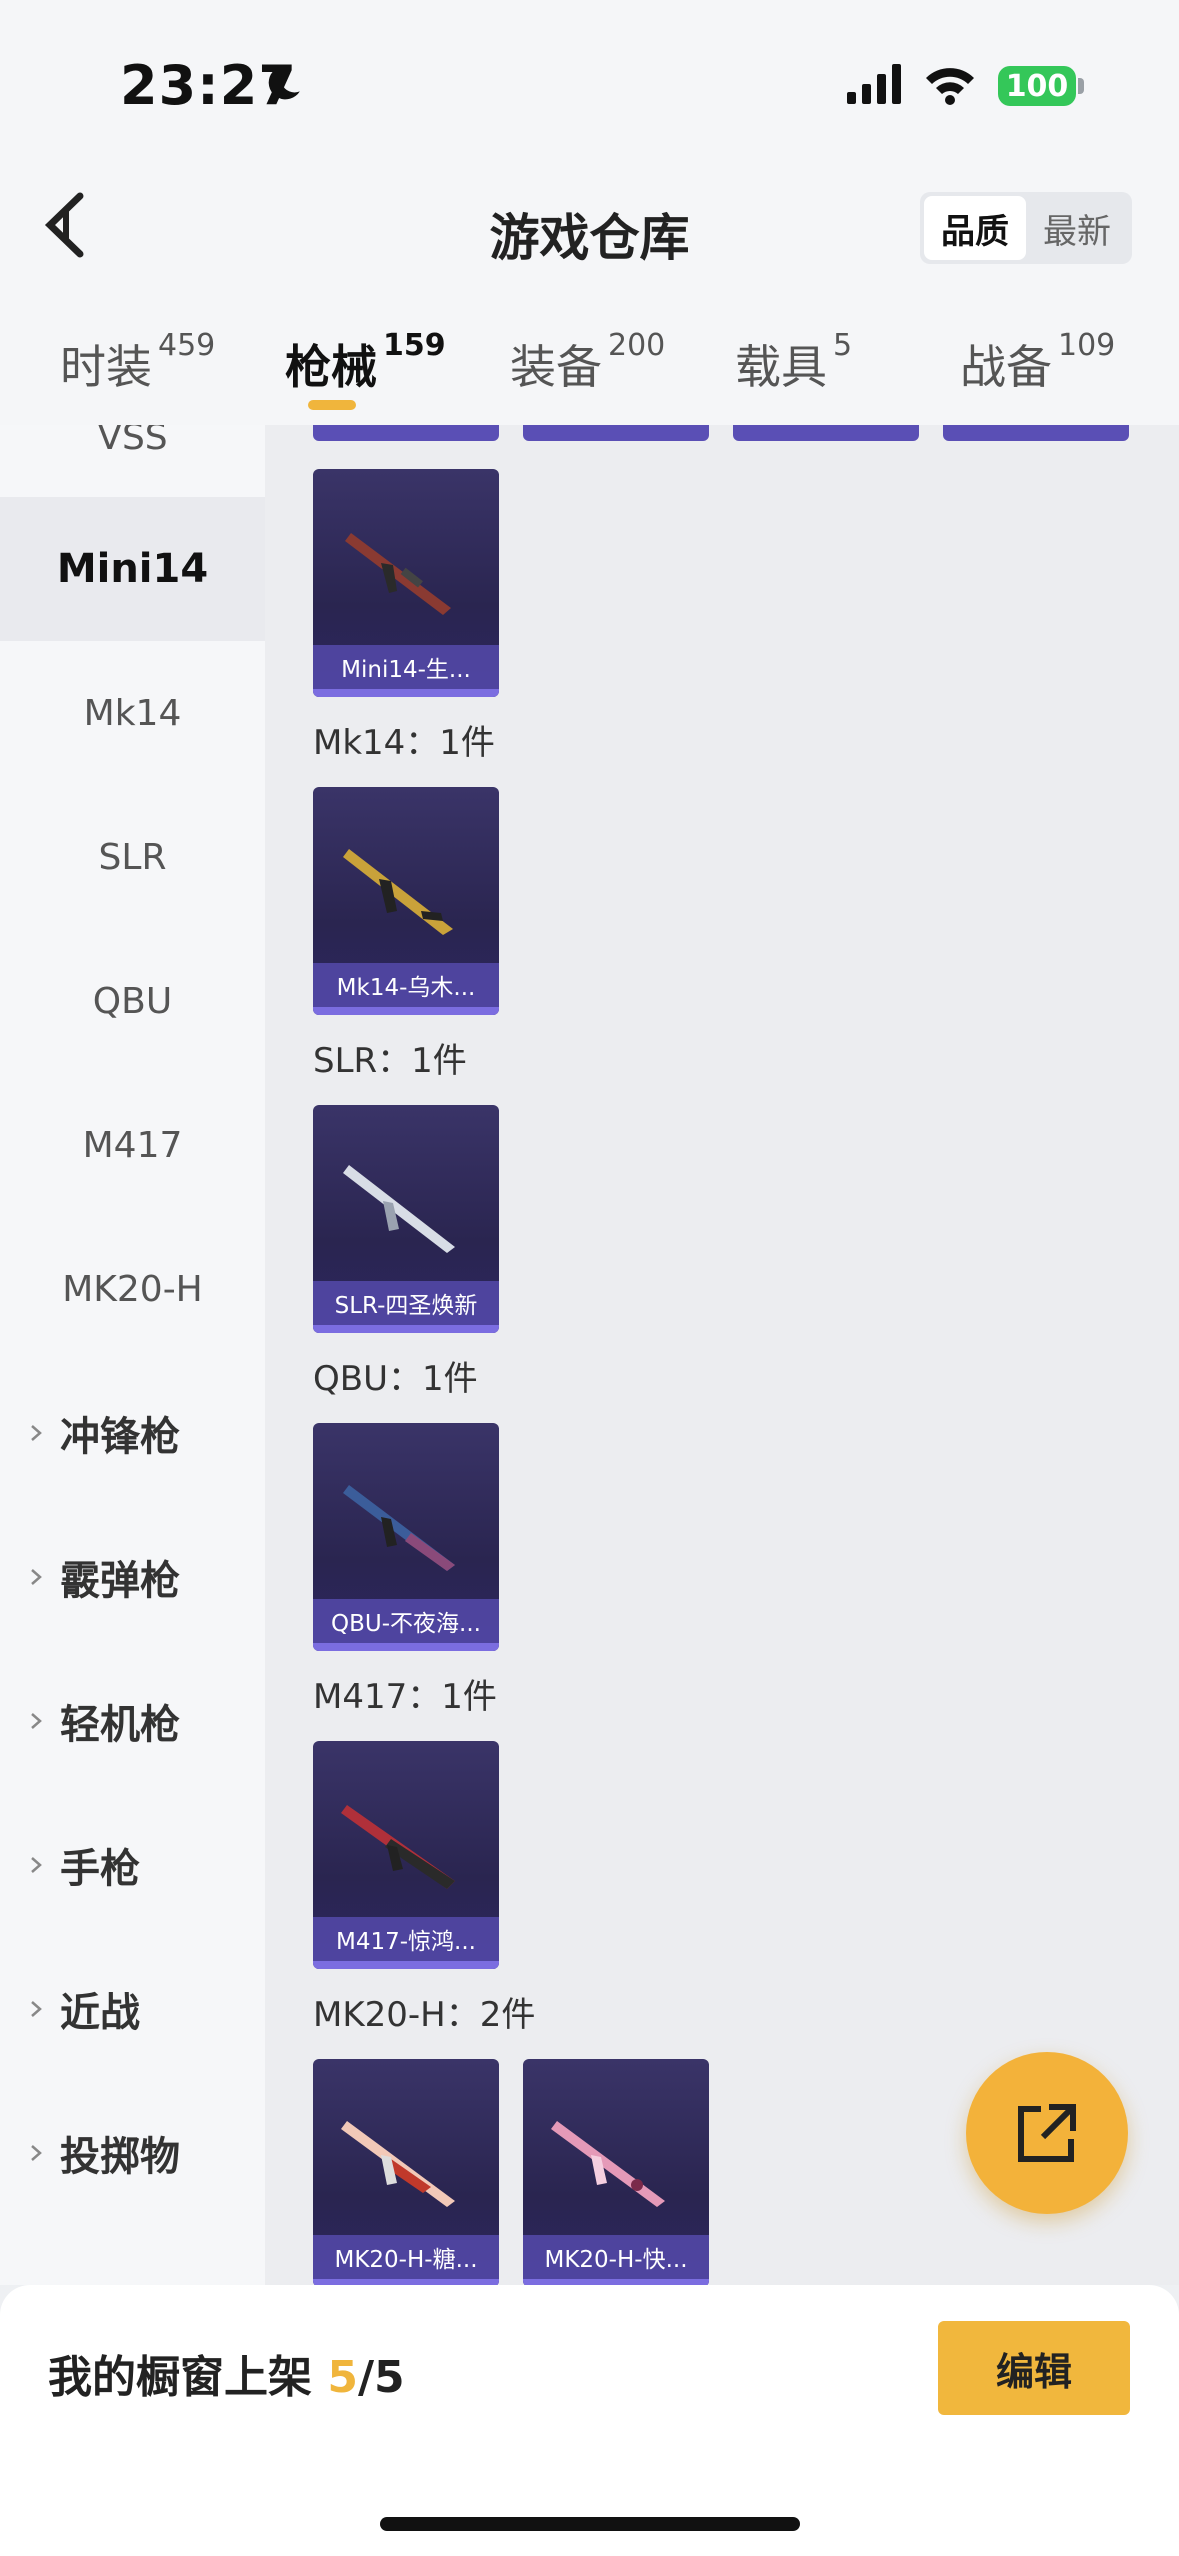 This screenshot has height=2556, width=1179. Describe the element at coordinates (589, 2420) in the screenshot. I see `showcase-bar: 我的橱窗上架 5/5 编辑` at that location.